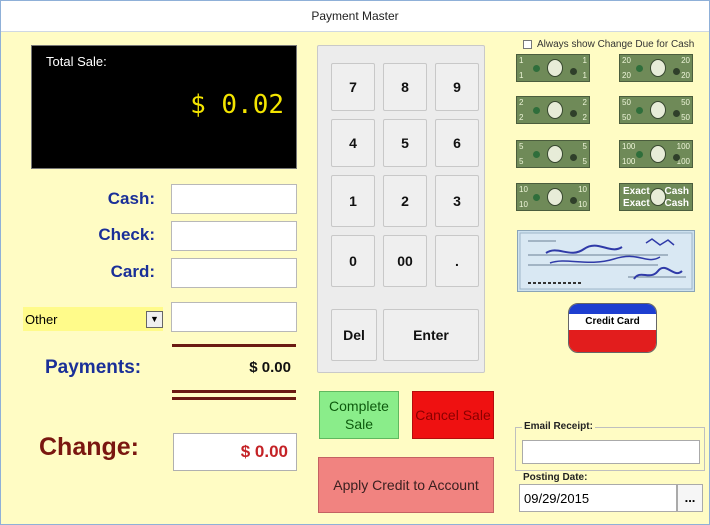 The height and width of the screenshot is (525, 710). Describe the element at coordinates (76, 61) in the screenshot. I see `total-sale-label: Total Sale:` at that location.